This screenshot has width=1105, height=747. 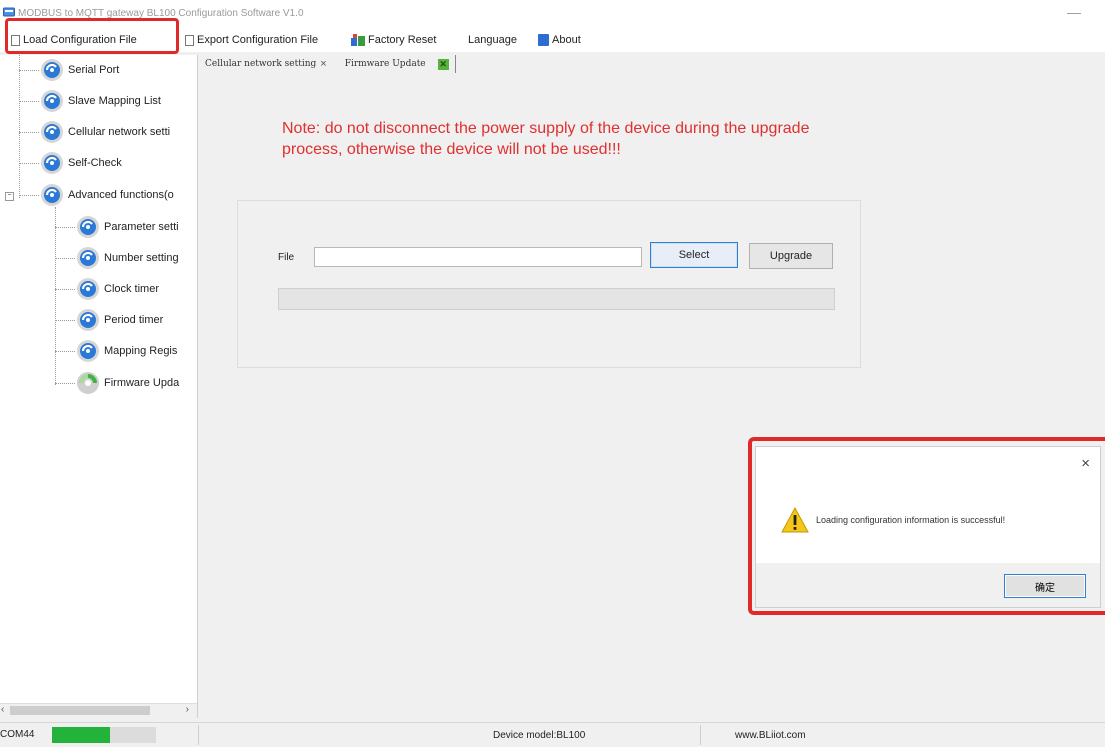 What do you see at coordinates (539, 735) in the screenshot?
I see `device-model-label: Device model:BL100` at bounding box center [539, 735].